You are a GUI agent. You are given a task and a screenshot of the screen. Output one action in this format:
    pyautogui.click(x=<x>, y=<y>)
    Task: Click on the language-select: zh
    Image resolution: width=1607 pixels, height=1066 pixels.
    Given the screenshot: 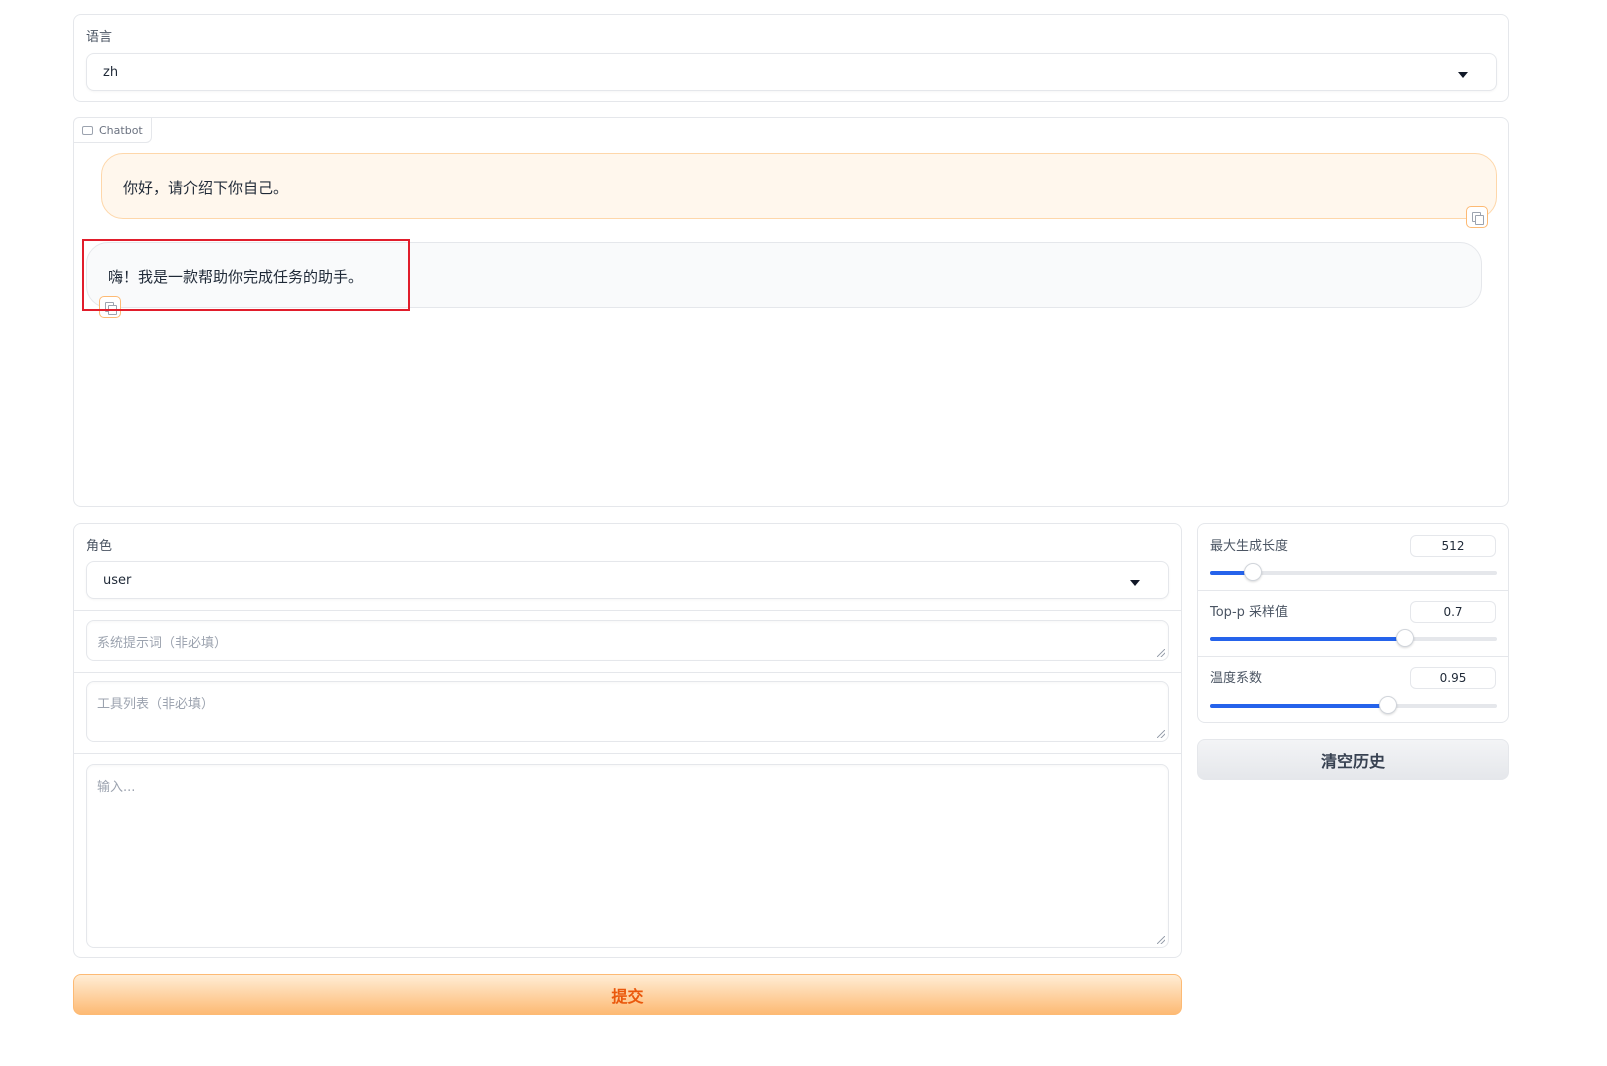 What is the action you would take?
    pyautogui.click(x=791, y=72)
    